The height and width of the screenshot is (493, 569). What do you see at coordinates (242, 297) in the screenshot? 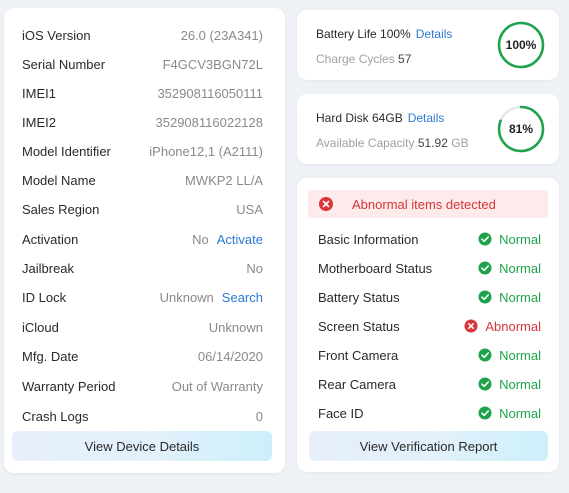
I see `search-link: Search` at bounding box center [242, 297].